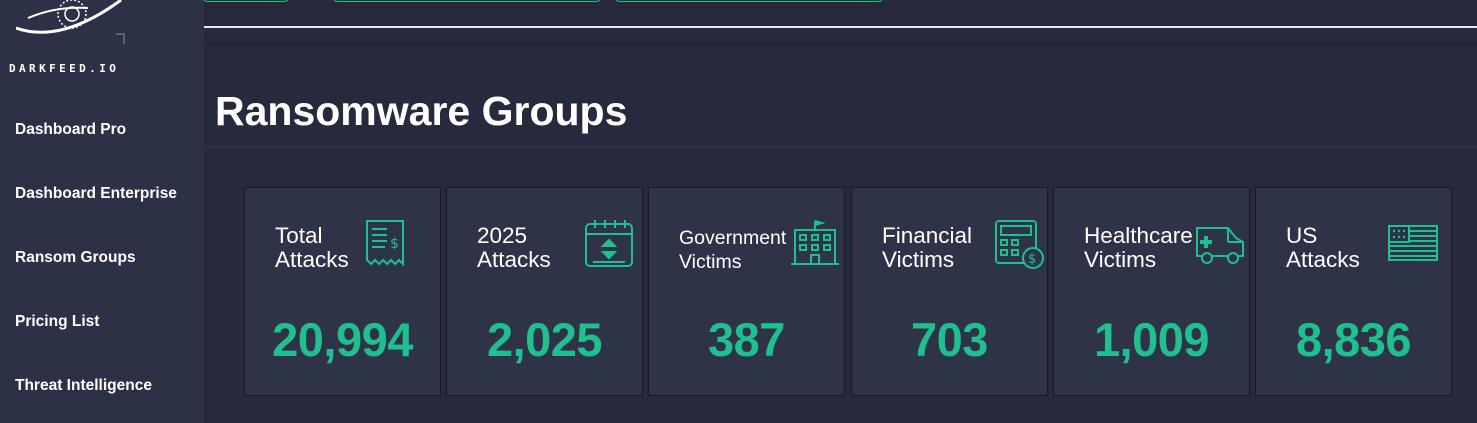  I want to click on card-value: 2,025, so click(544, 339).